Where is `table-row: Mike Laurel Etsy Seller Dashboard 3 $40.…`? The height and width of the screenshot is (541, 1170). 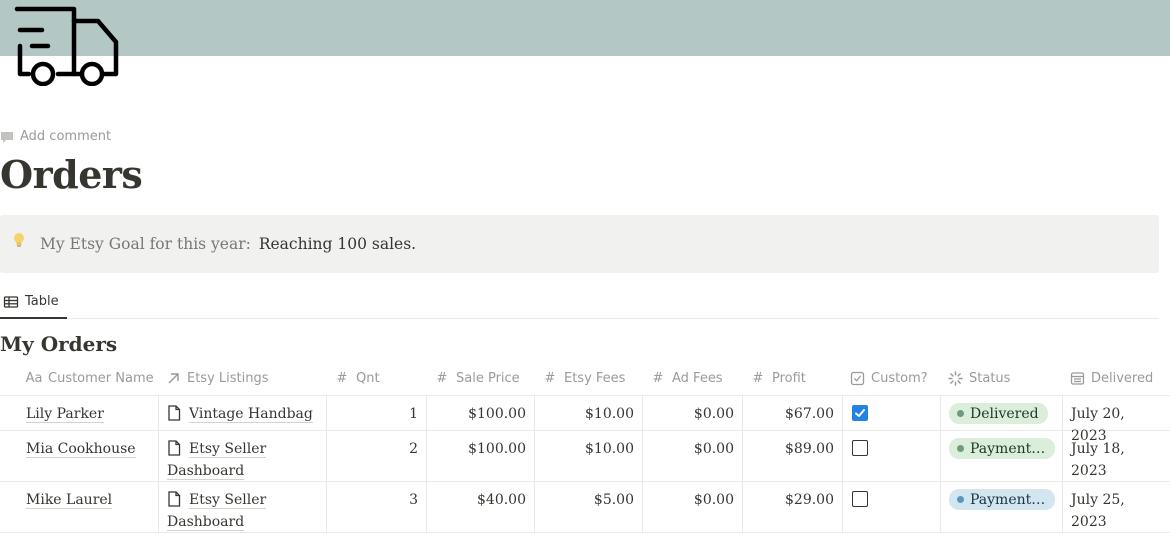 table-row: Mike Laurel Etsy Seller Dashboard 3 $40.… is located at coordinates (585, 507).